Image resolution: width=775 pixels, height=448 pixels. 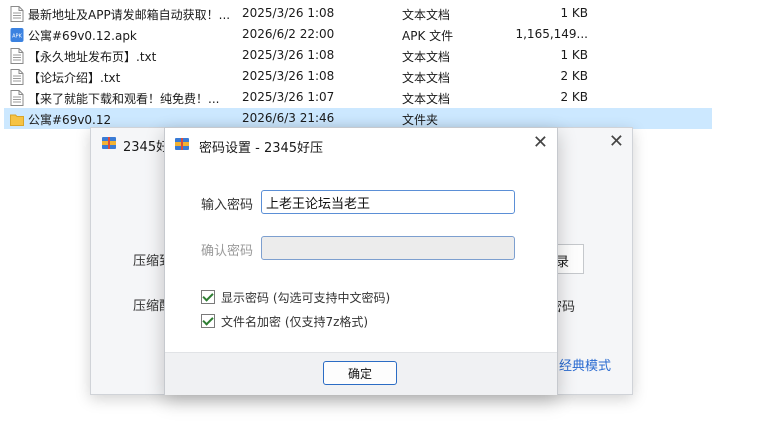 What do you see at coordinates (17, 120) in the screenshot?
I see `folder-icon` at bounding box center [17, 120].